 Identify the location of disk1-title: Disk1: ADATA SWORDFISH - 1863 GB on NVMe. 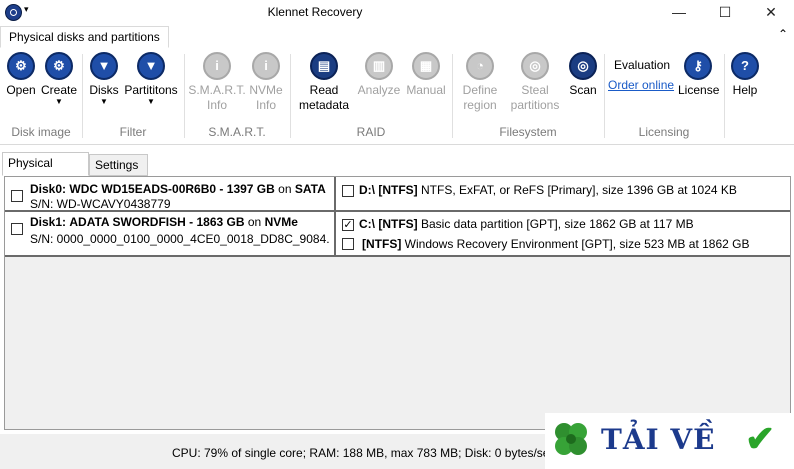
(164, 222).